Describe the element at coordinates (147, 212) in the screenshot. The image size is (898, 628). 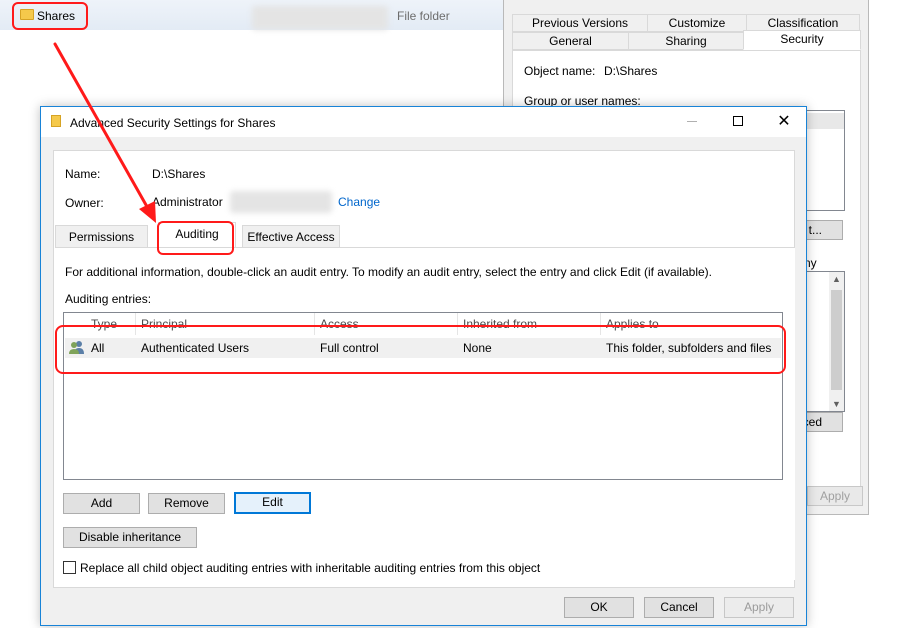
I see `arrow-head-icon` at that location.